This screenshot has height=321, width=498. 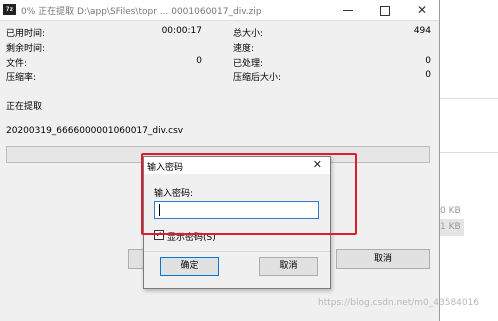 I want to click on background-size-2: 1 KB, so click(x=450, y=227).